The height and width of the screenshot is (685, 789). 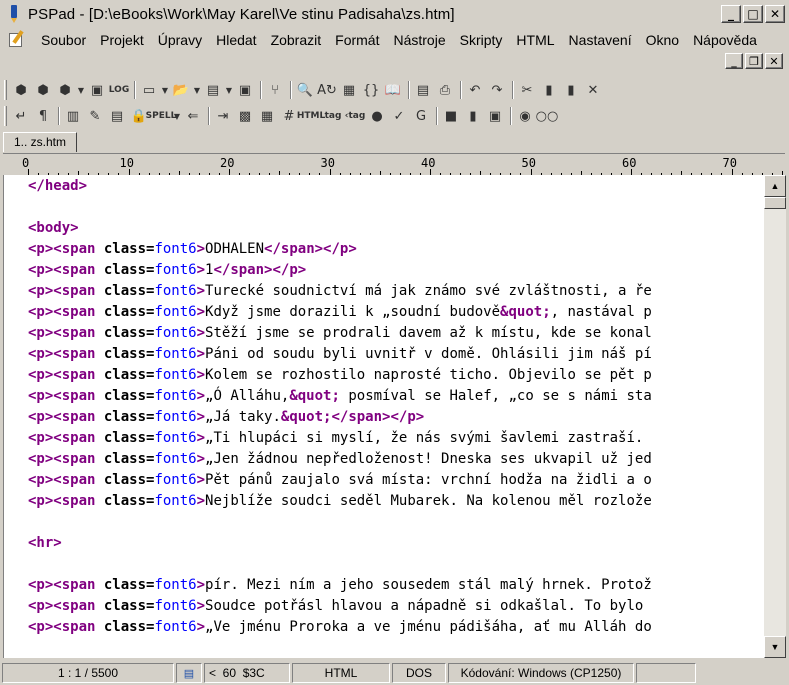 What do you see at coordinates (327, 90) in the screenshot?
I see `replace-icon: A↻` at bounding box center [327, 90].